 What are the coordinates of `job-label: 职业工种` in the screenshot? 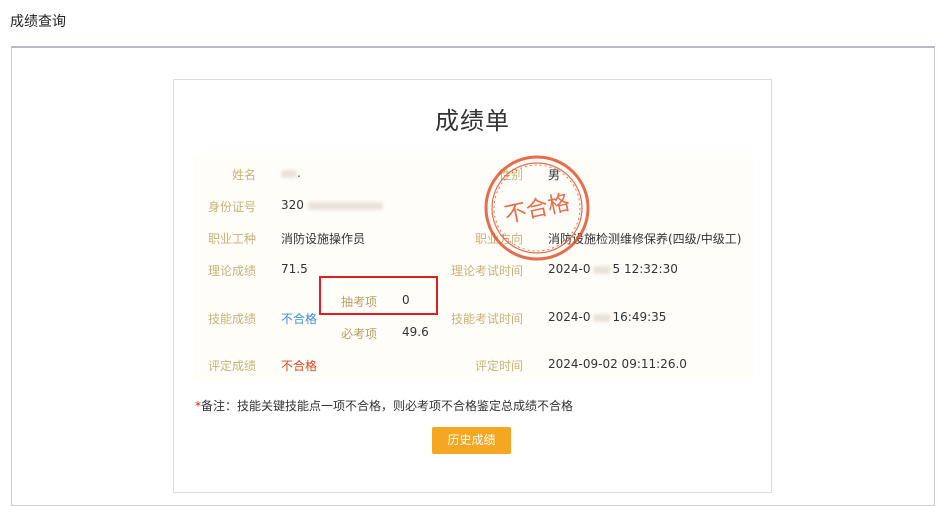 It's located at (231, 239).